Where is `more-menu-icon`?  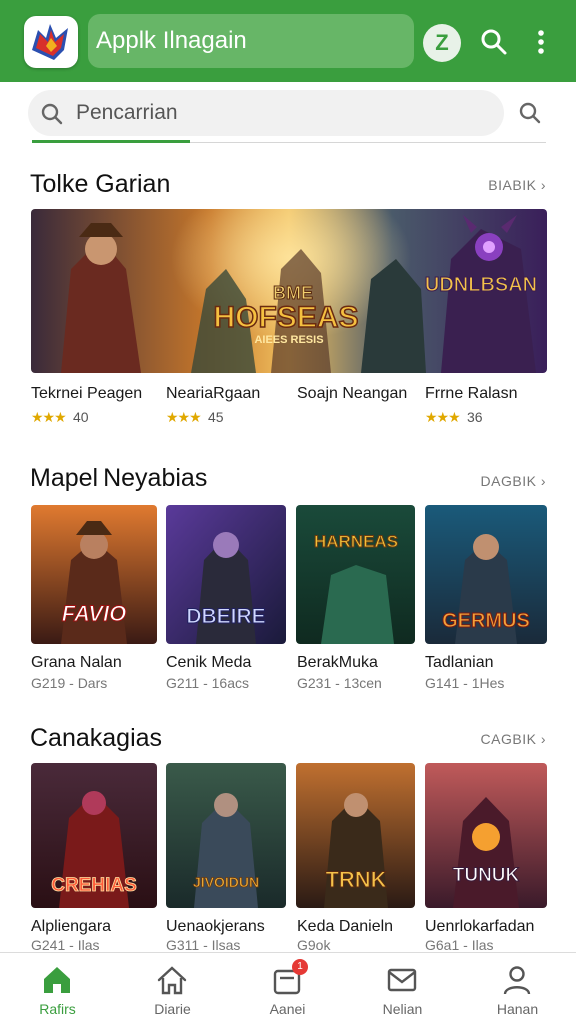 more-menu-icon is located at coordinates (541, 42).